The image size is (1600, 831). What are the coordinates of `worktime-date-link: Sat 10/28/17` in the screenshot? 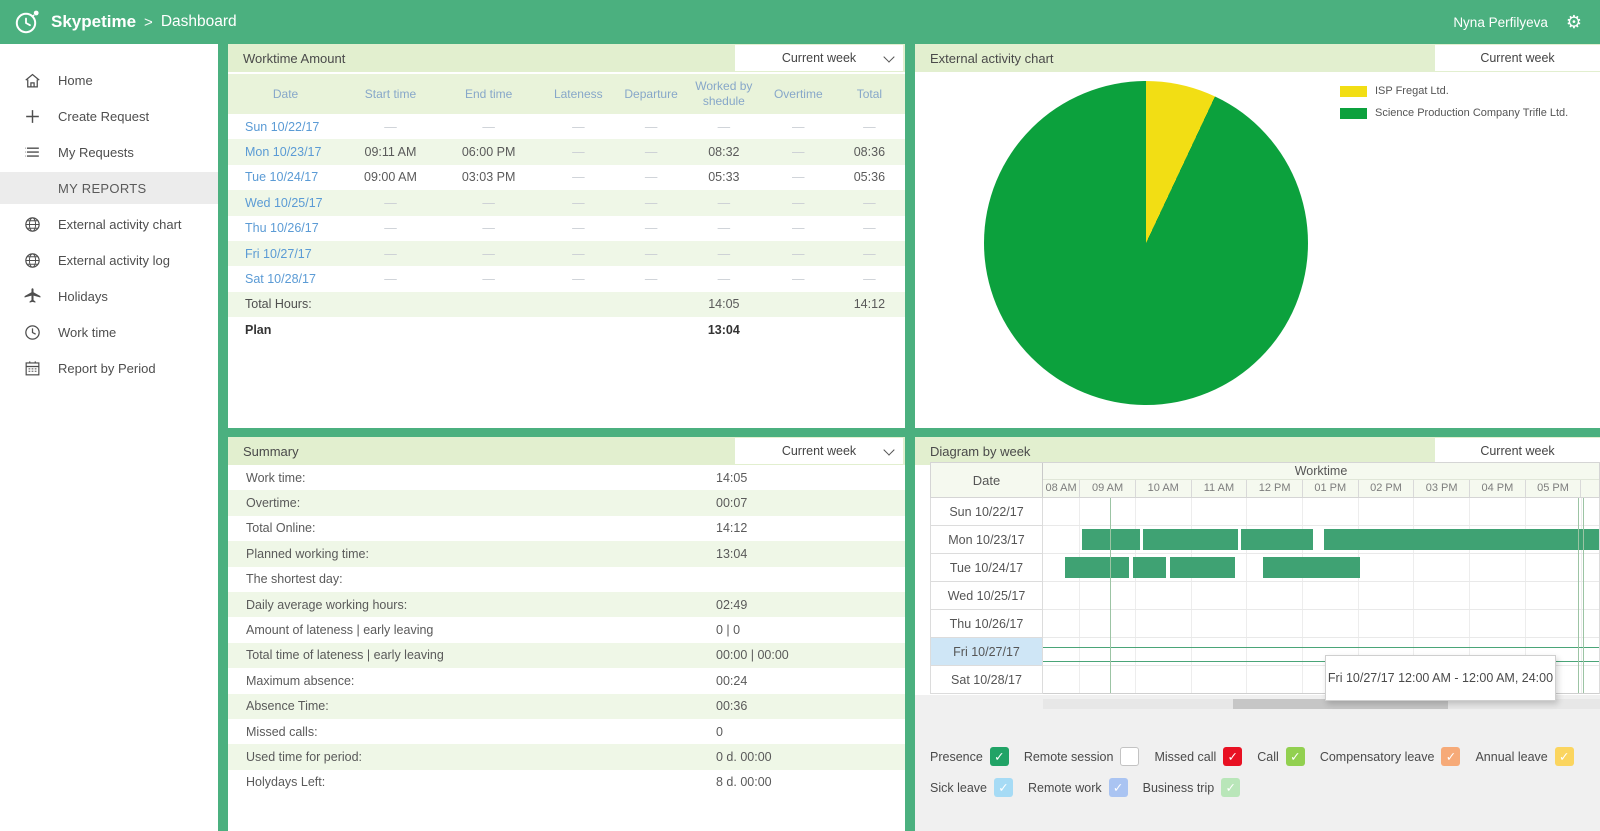 It's located at (285, 279).